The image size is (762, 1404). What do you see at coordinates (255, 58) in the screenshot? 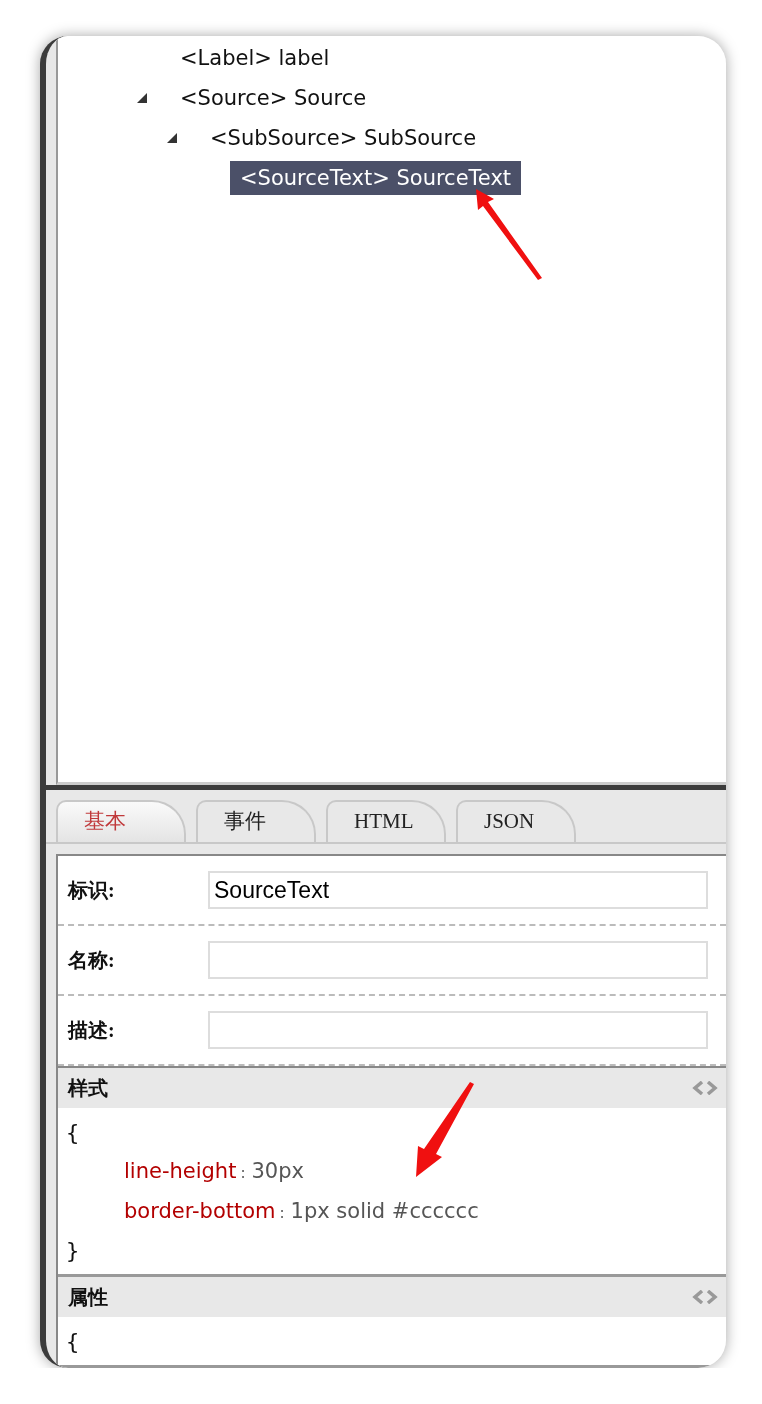
I see `tree-item: <Label> label` at bounding box center [255, 58].